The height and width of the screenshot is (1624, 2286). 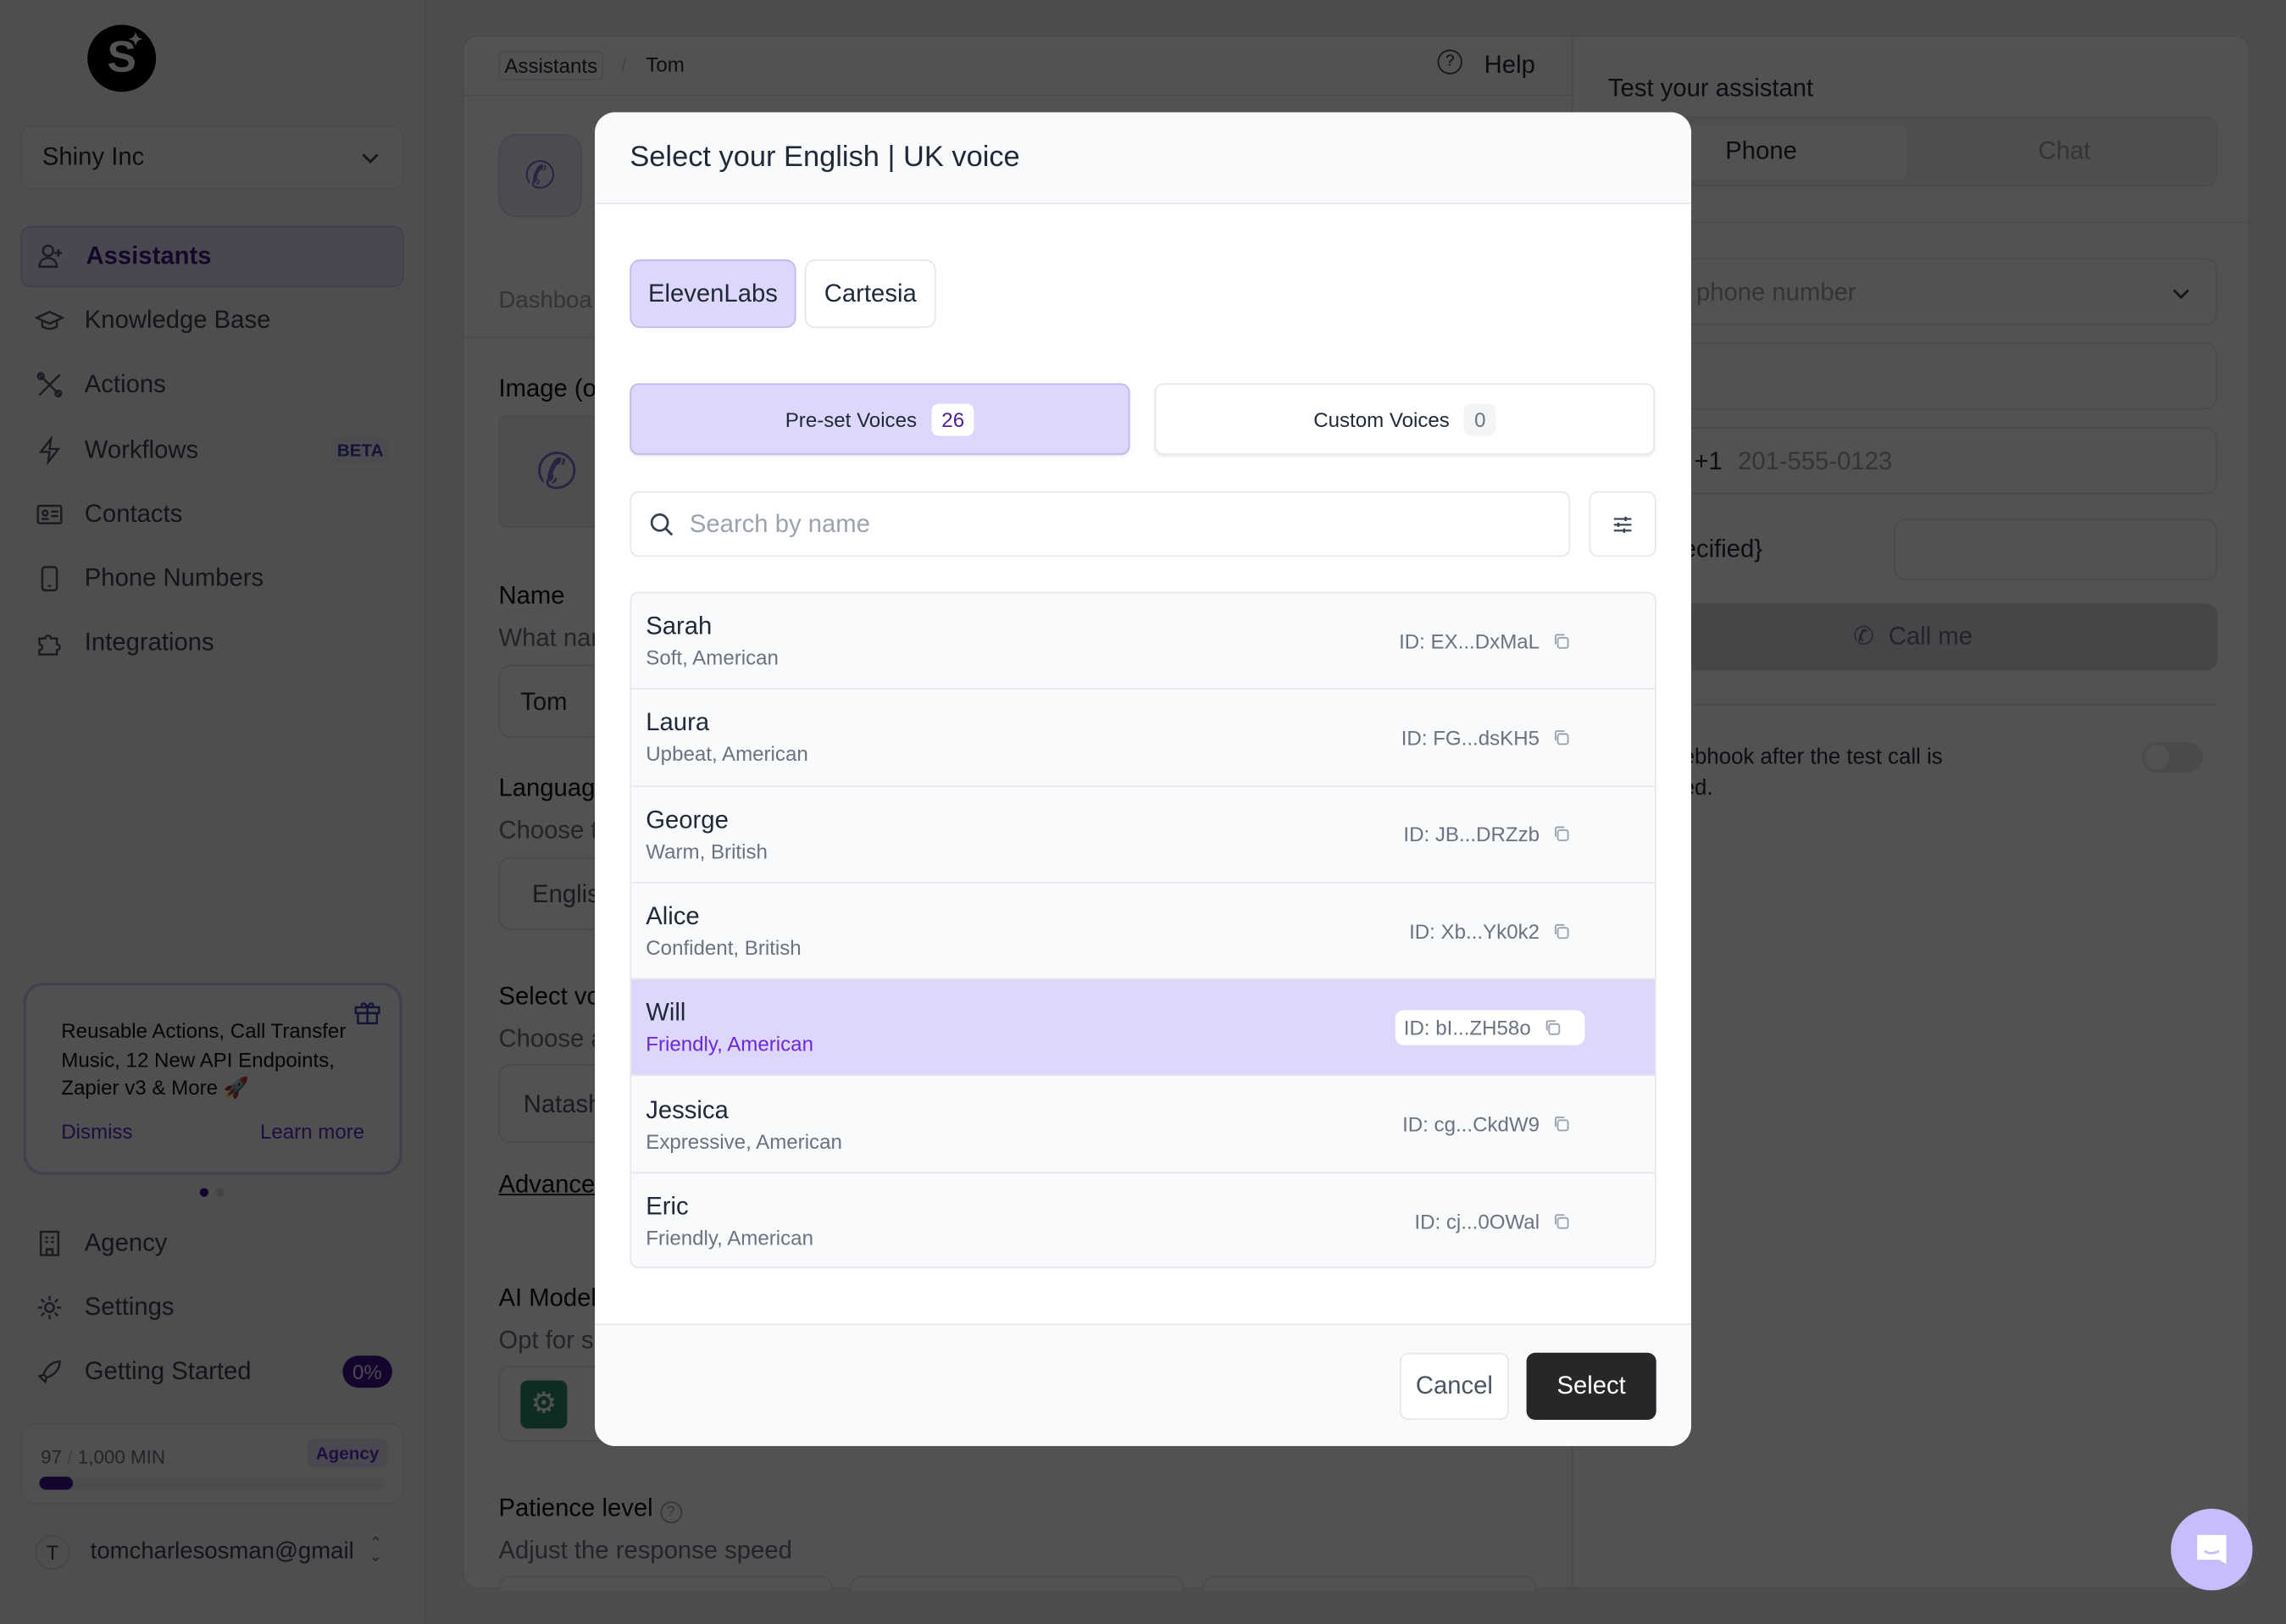 I want to click on filter-button, so click(x=1622, y=524).